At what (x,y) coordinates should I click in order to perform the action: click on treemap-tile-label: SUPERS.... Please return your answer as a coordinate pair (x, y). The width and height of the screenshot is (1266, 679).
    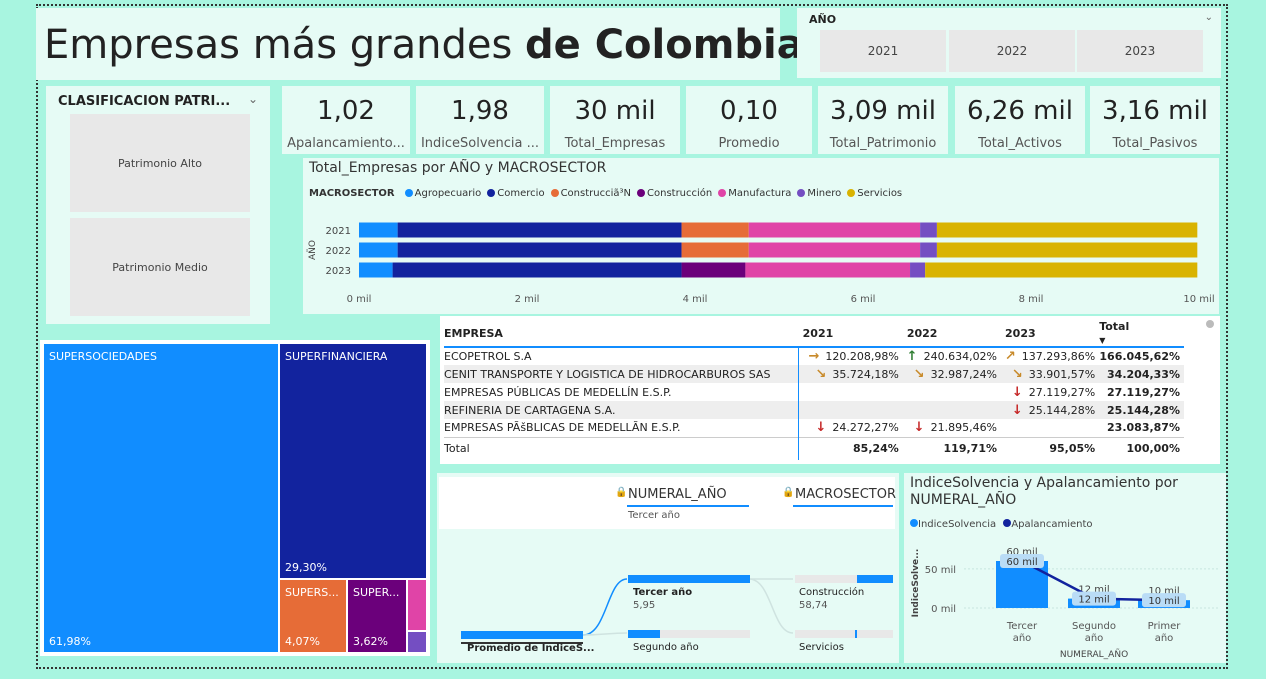
    Looking at the image, I should click on (312, 592).